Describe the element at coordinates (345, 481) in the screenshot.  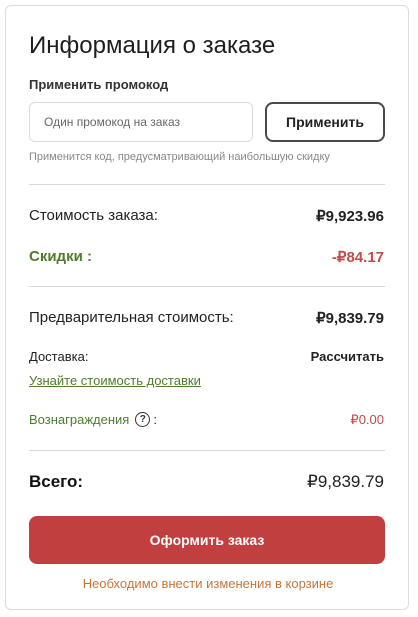
I see `total-value: ₽9,839.79` at that location.